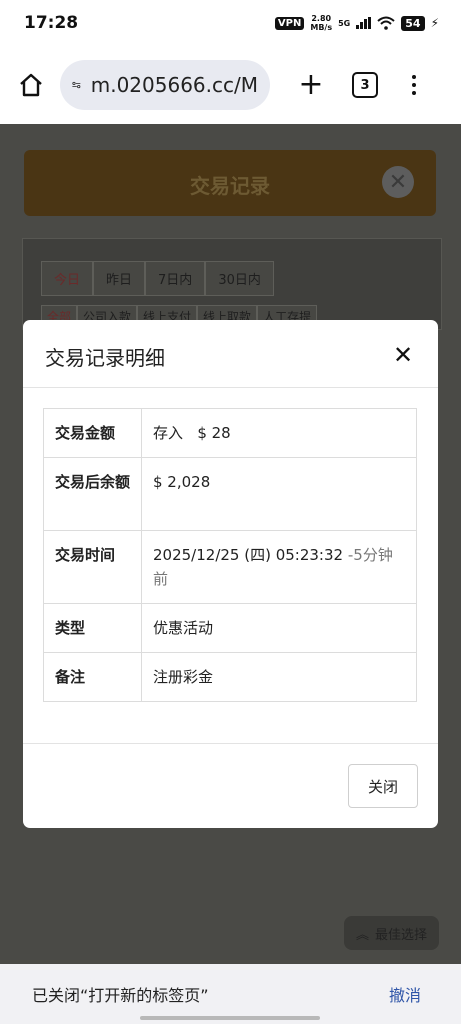 The image size is (461, 1024). Describe the element at coordinates (230, 387) in the screenshot. I see `modal-header-divider` at that location.